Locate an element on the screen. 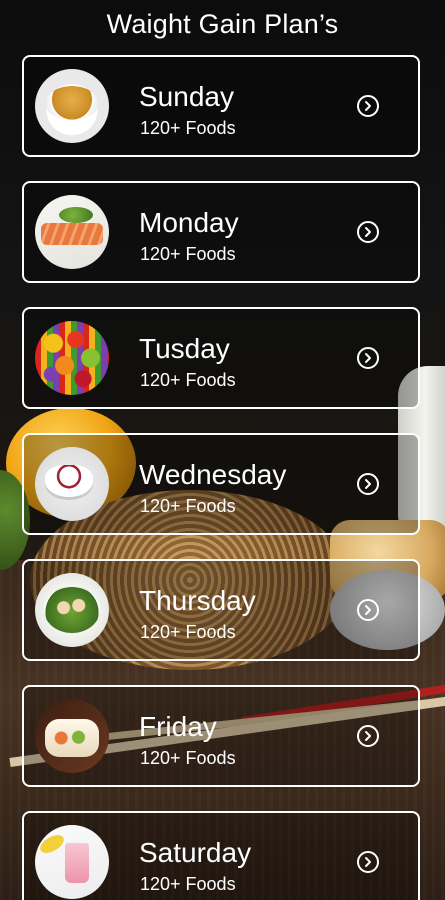 The width and height of the screenshot is (445, 900). day-card-sunday: Sunday 120+ Foods is located at coordinates (221, 106).